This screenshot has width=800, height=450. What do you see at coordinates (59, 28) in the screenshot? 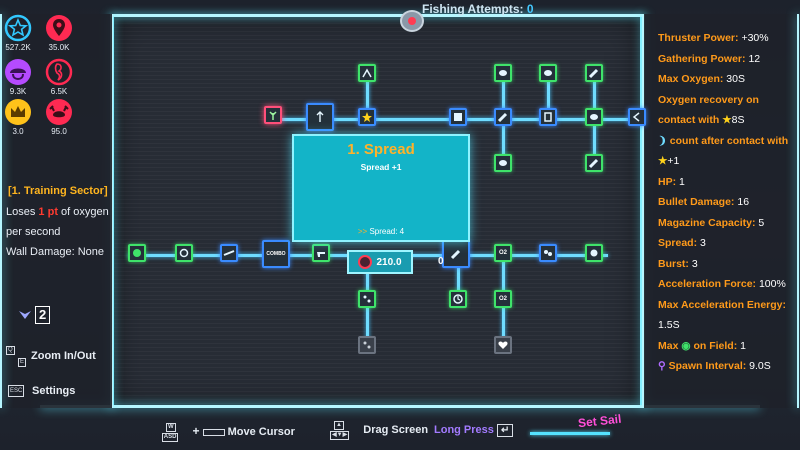
I see `location-pin-icon` at bounding box center [59, 28].